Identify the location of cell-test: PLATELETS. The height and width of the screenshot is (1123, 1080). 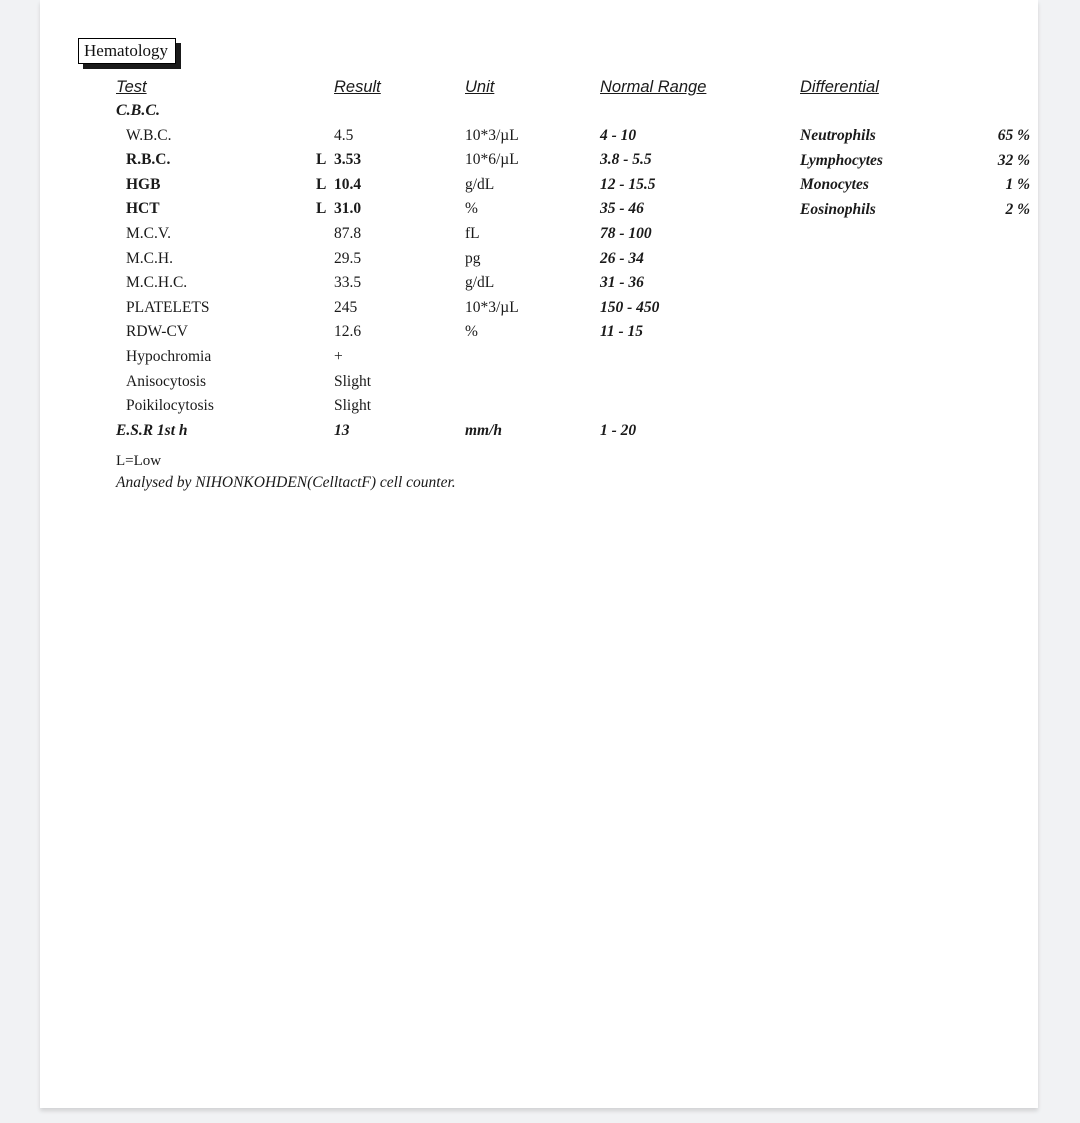
(168, 307).